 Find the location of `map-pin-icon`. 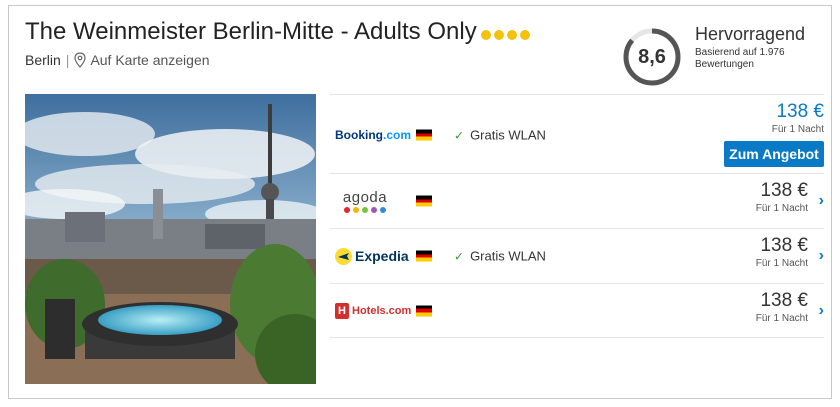

map-pin-icon is located at coordinates (80, 60).